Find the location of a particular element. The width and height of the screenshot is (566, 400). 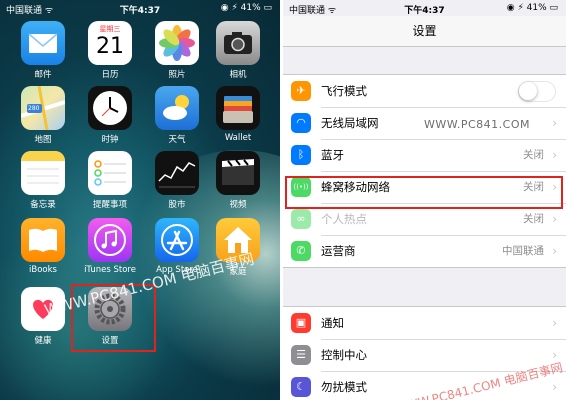

airplane-icon: ✈ is located at coordinates (301, 91).